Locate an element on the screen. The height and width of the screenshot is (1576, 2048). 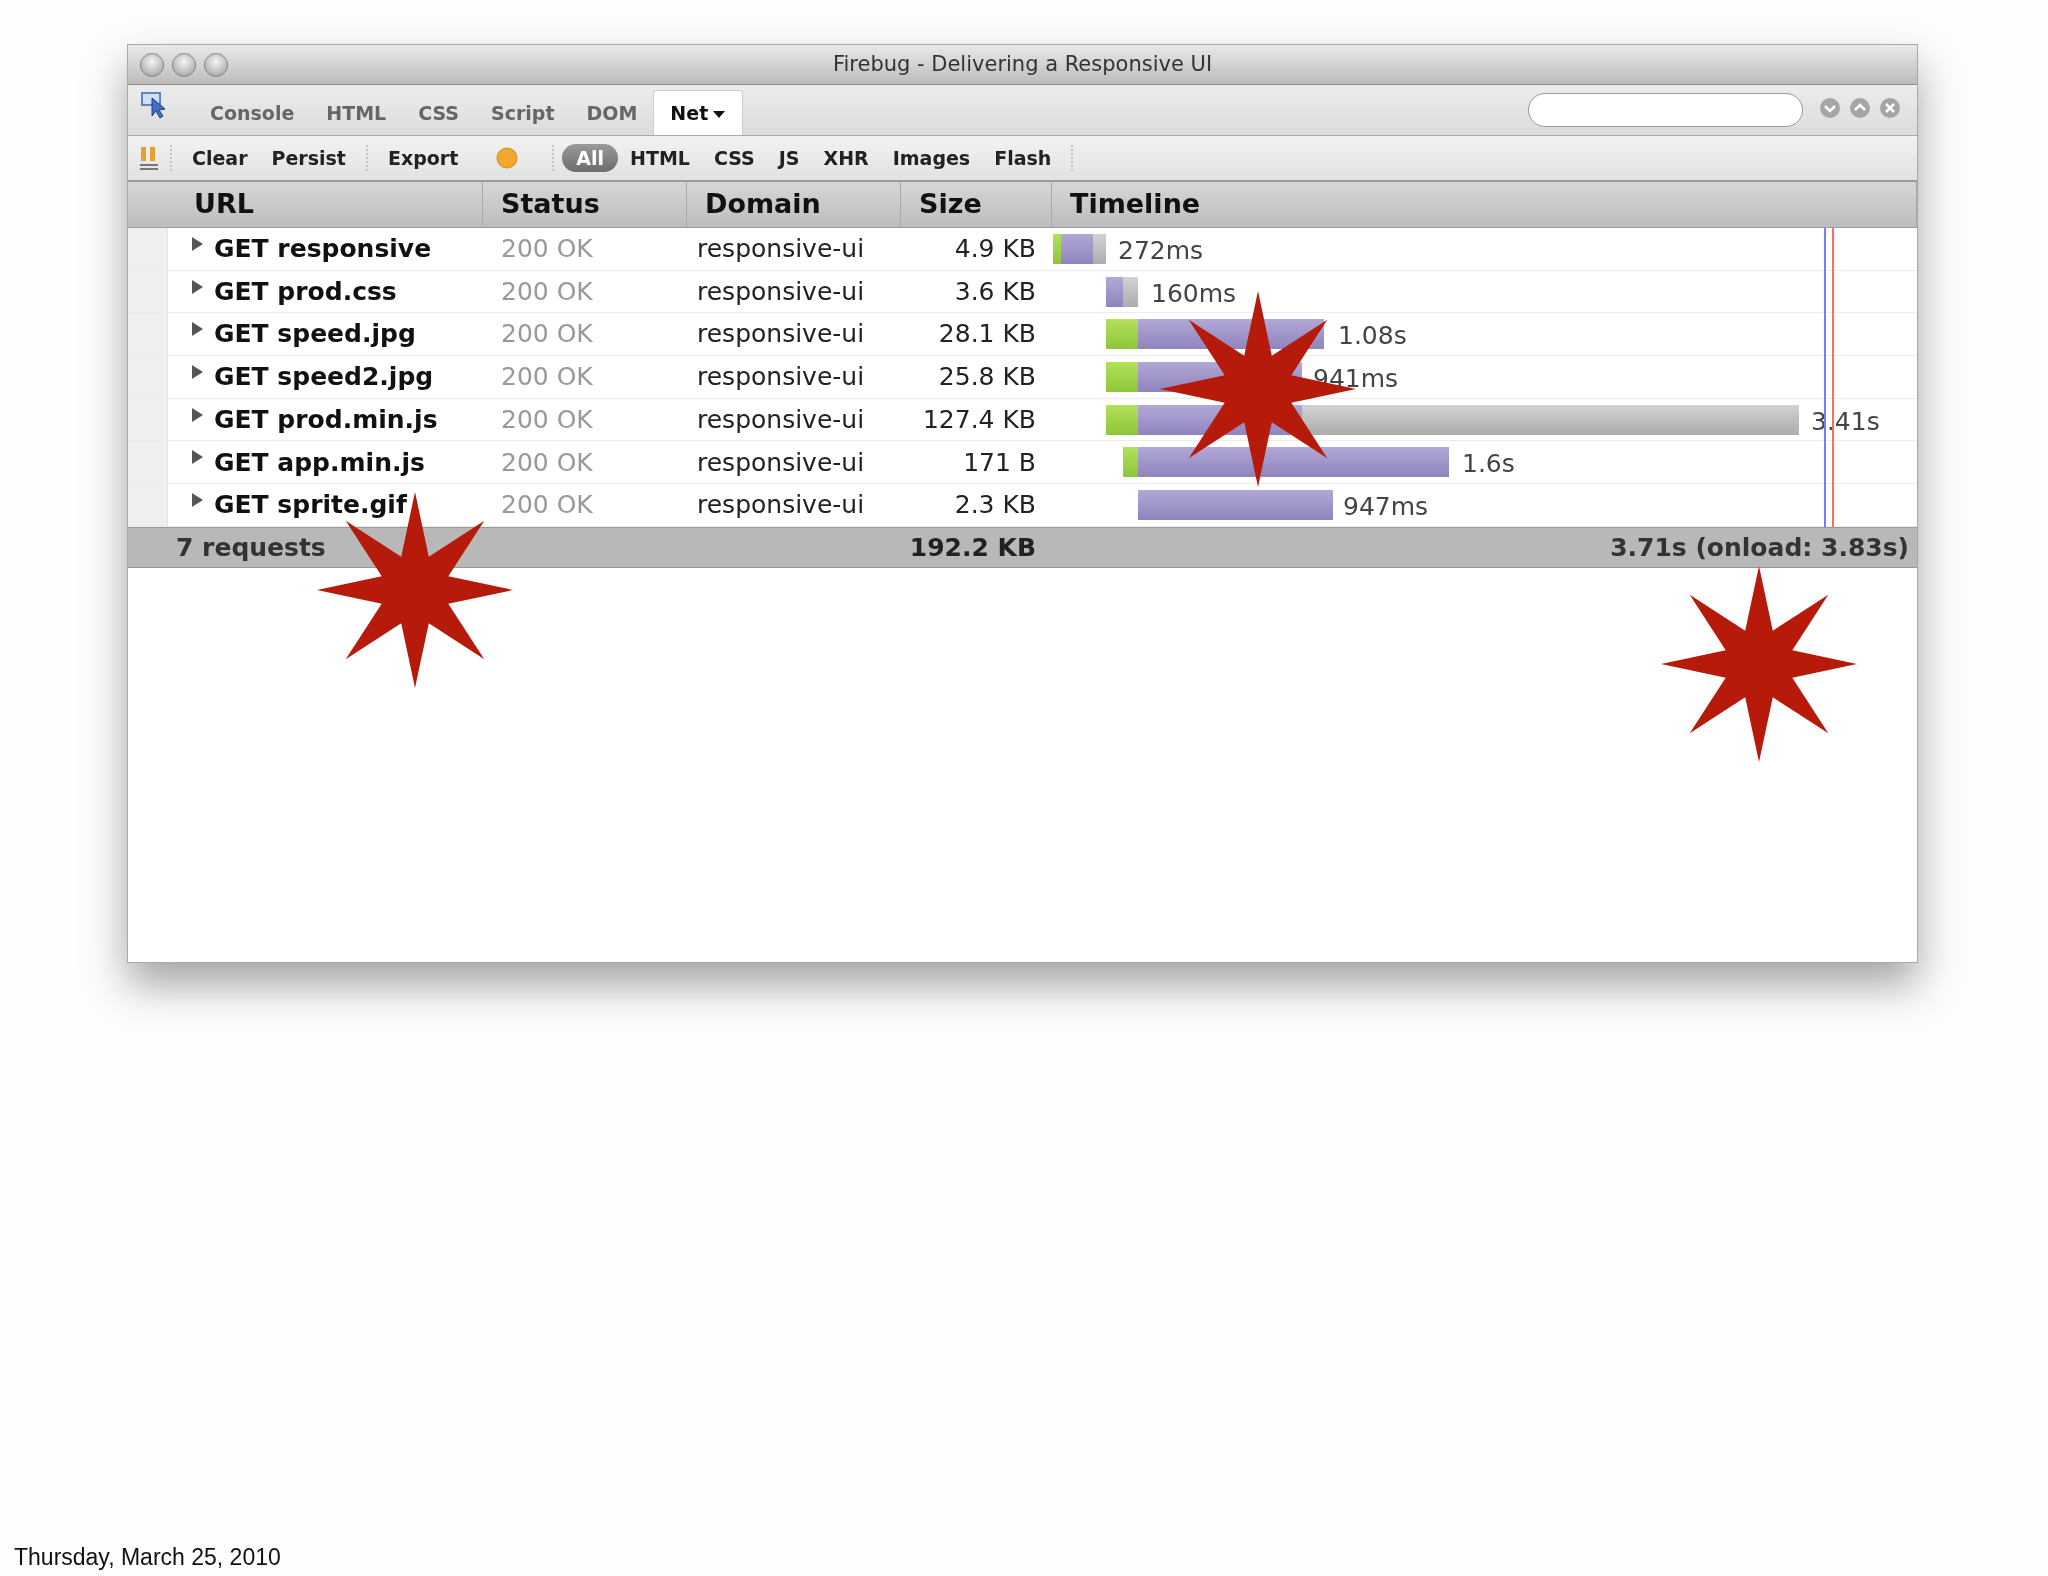
table-cell-text: 2.3 KB is located at coordinates (995, 505).